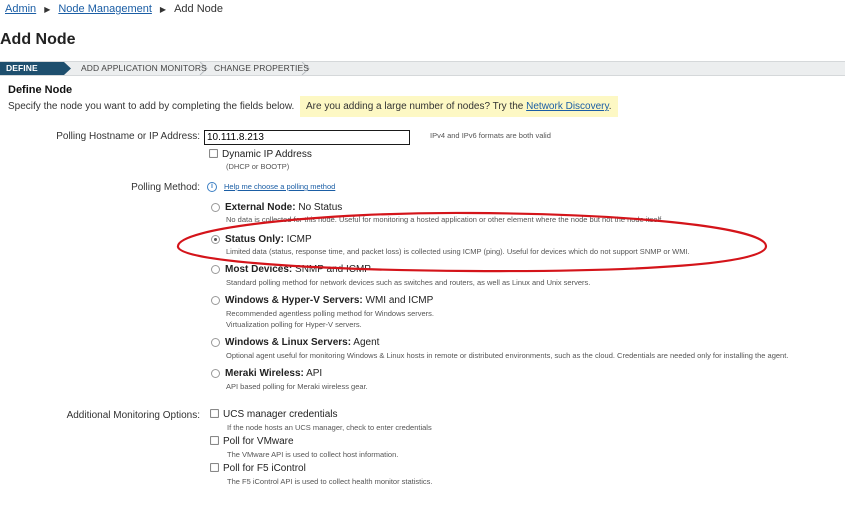 This screenshot has width=845, height=526. Describe the element at coordinates (490, 135) in the screenshot. I see `hostname-note: IPv4 and IPv6 formats are both valid` at that location.